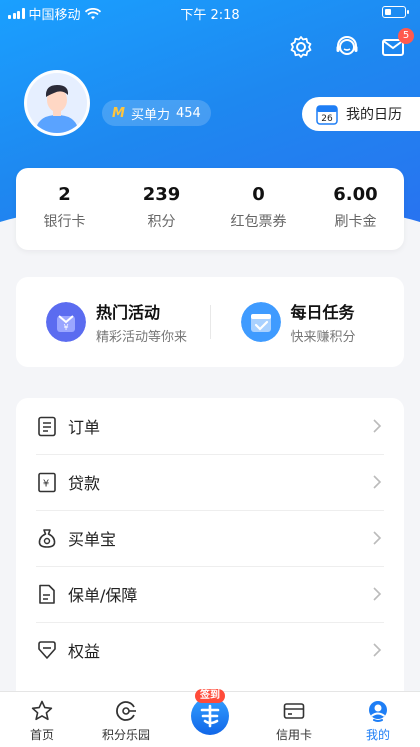  Describe the element at coordinates (210, 15) in the screenshot. I see `clock: 下午 2:18` at that location.